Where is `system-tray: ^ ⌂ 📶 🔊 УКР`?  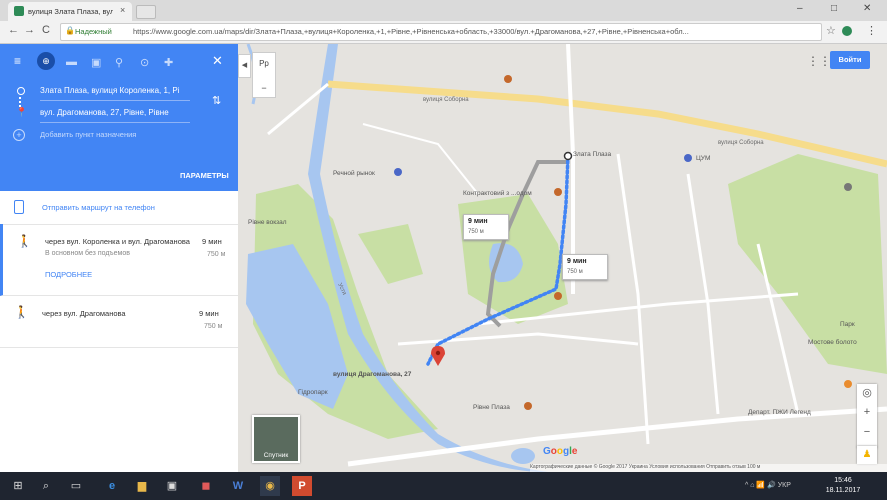 system-tray: ^ ⌂ 📶 🔊 УКР is located at coordinates (768, 485).